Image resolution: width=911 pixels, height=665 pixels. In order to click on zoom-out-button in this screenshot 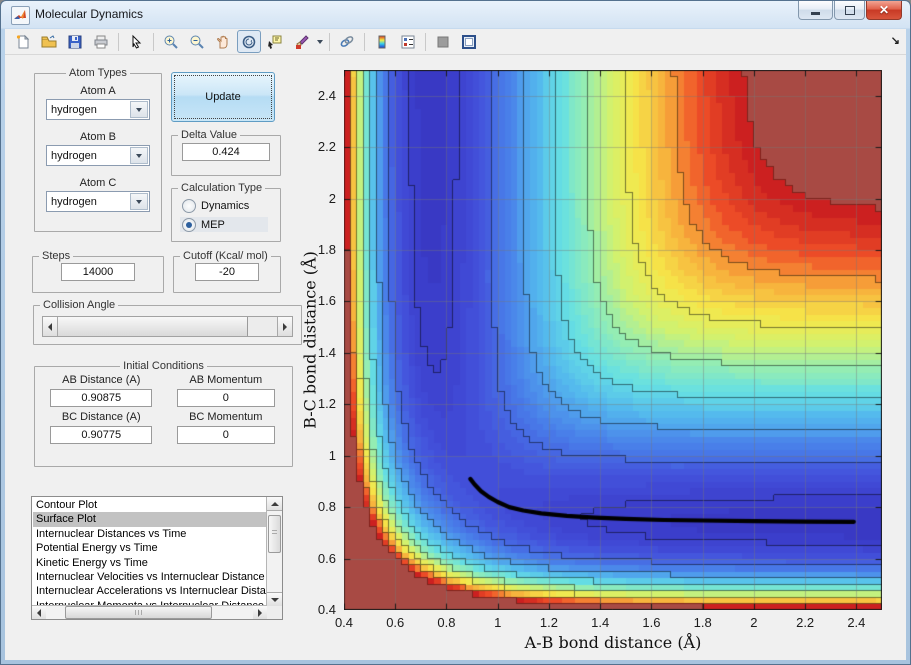, I will do `click(197, 41)`.